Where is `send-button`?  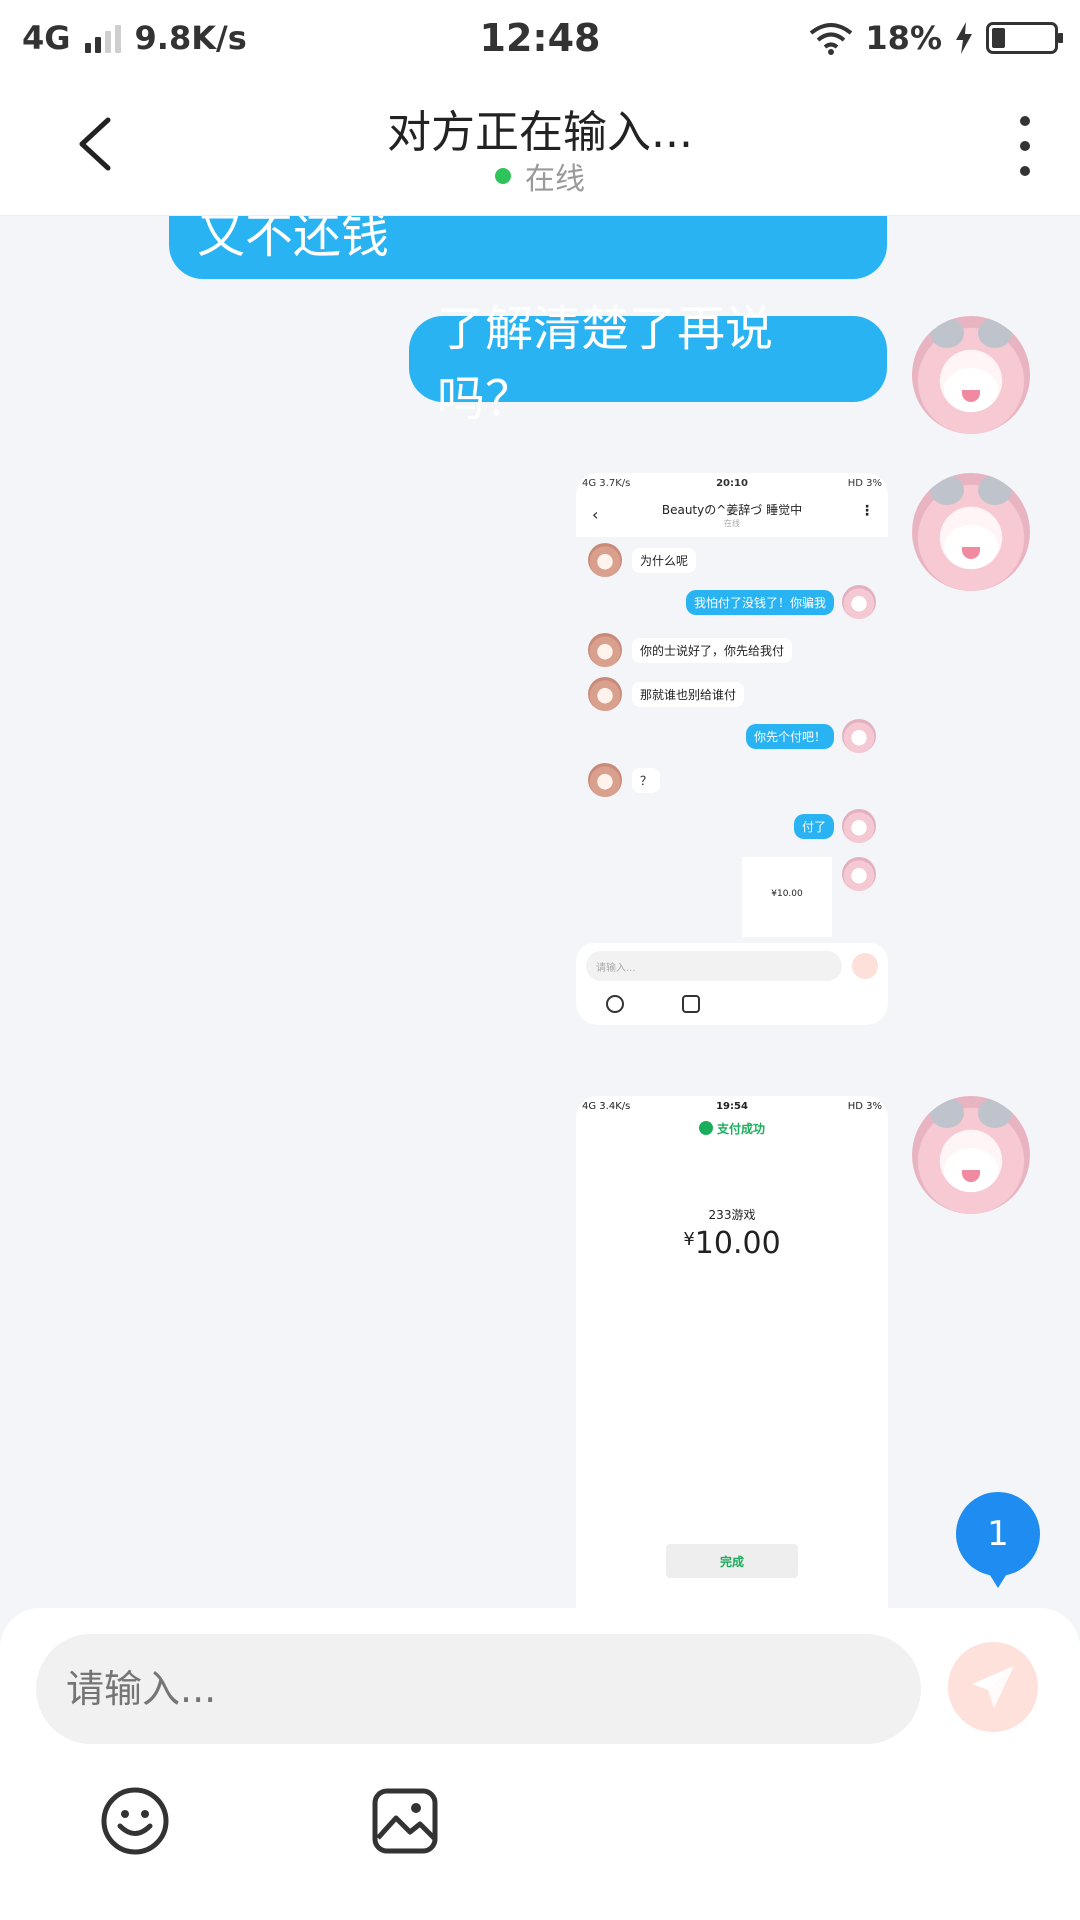 send-button is located at coordinates (993, 1687).